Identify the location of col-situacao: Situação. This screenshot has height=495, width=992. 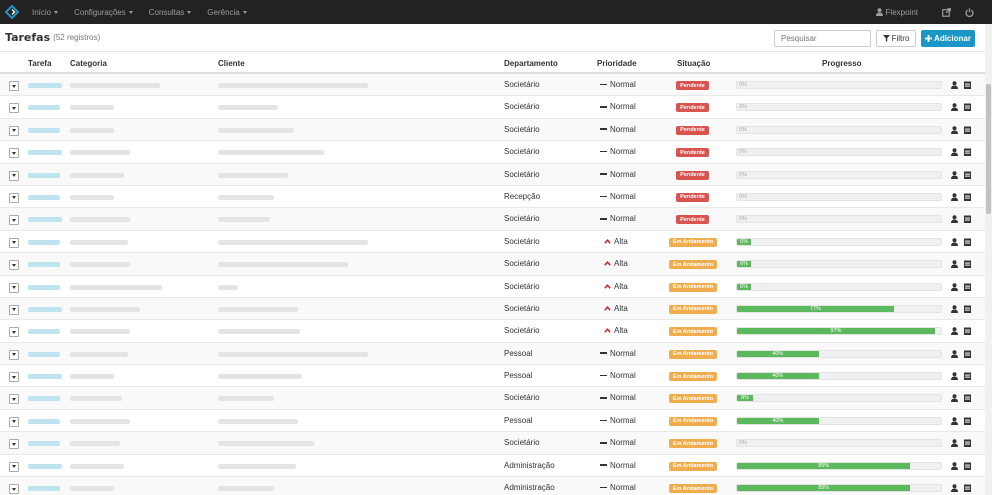
(693, 63).